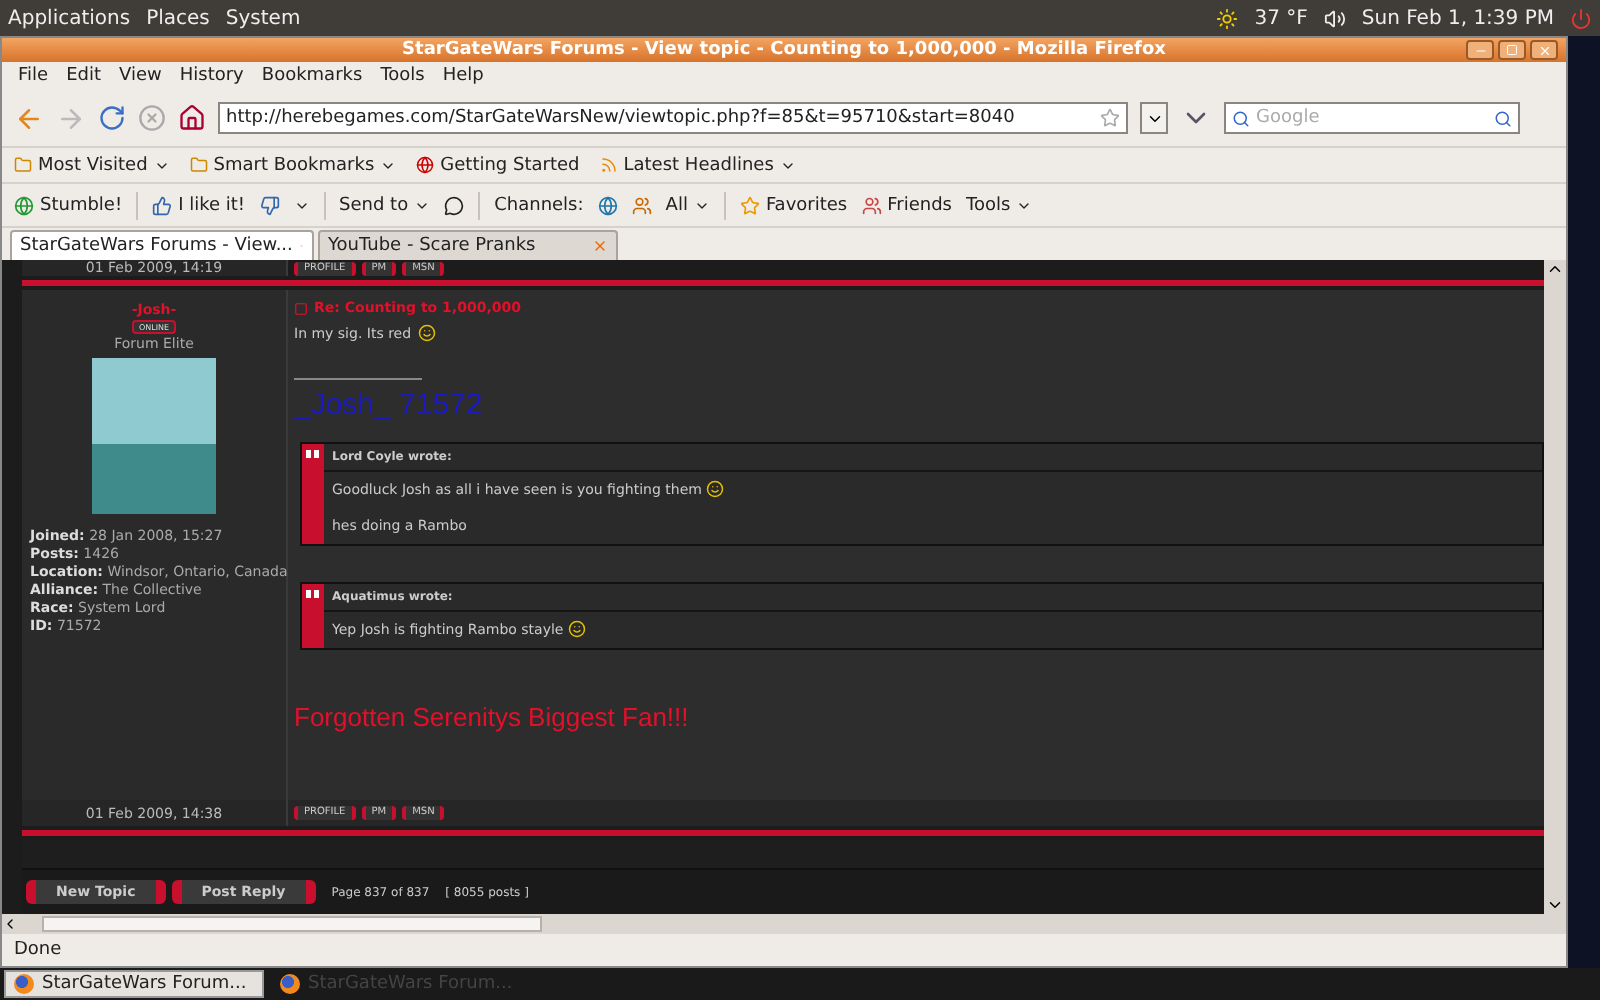  I want to click on signature-name: _Josh_ 71572, so click(389, 405).